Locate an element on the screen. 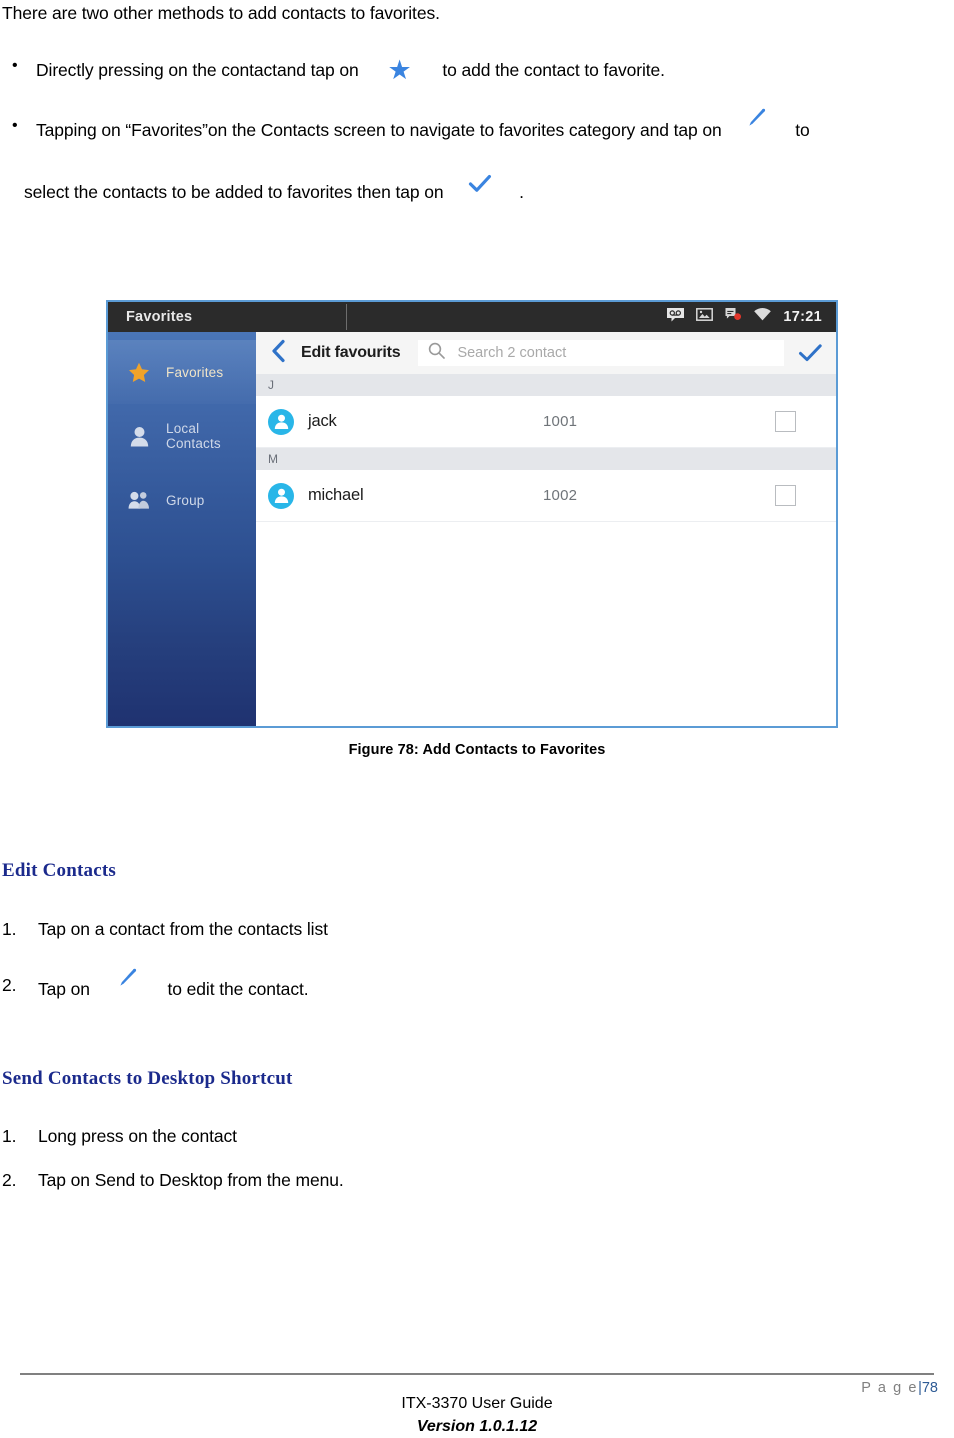 This screenshot has width=954, height=1438. sidebar-item-favorites-label: Favorites is located at coordinates (195, 372).